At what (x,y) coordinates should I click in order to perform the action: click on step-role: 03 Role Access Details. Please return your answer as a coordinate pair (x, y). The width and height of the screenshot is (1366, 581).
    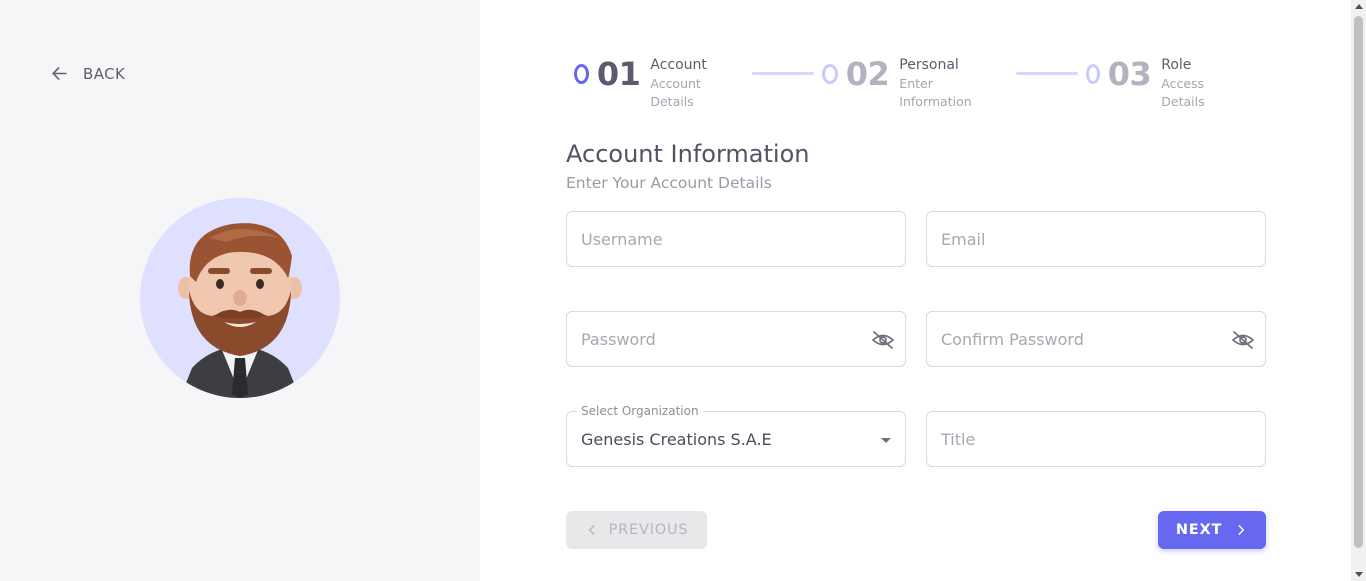
    Looking at the image, I should click on (1148, 83).